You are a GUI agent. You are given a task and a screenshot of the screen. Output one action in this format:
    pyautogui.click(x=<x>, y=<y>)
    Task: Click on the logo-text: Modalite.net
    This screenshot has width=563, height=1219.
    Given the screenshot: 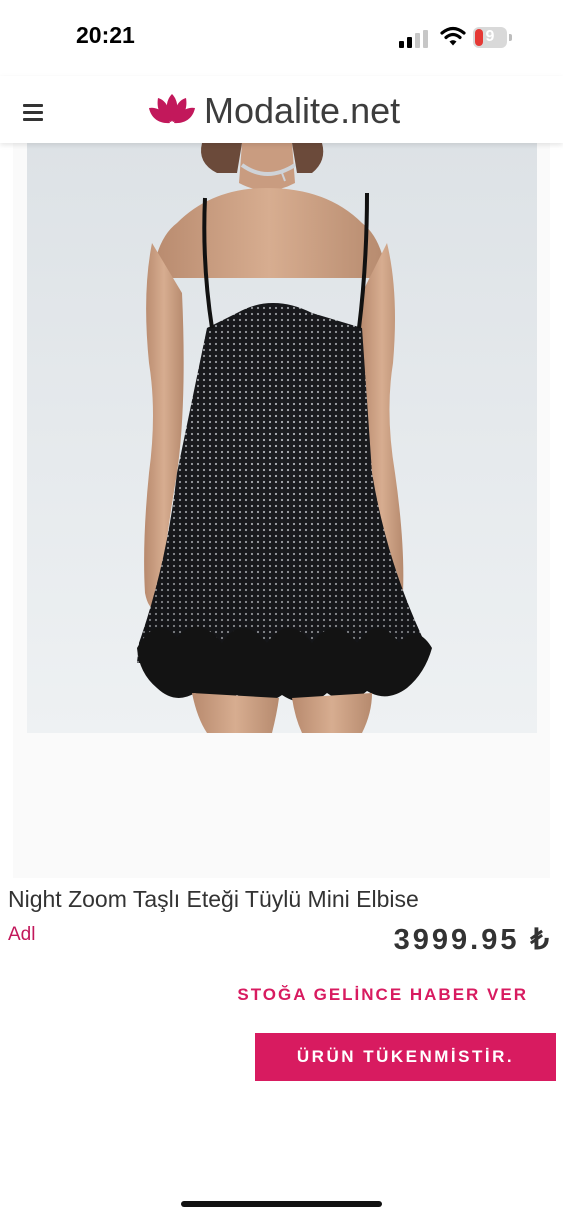 What is the action you would take?
    pyautogui.click(x=302, y=110)
    